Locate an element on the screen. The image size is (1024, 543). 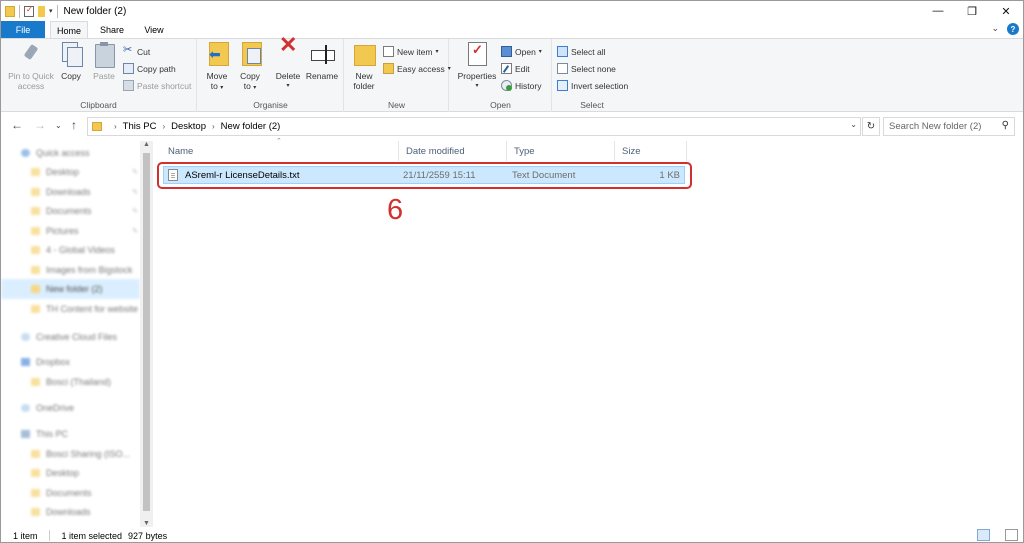
edit-button: Edit is located at coordinates (515, 68).